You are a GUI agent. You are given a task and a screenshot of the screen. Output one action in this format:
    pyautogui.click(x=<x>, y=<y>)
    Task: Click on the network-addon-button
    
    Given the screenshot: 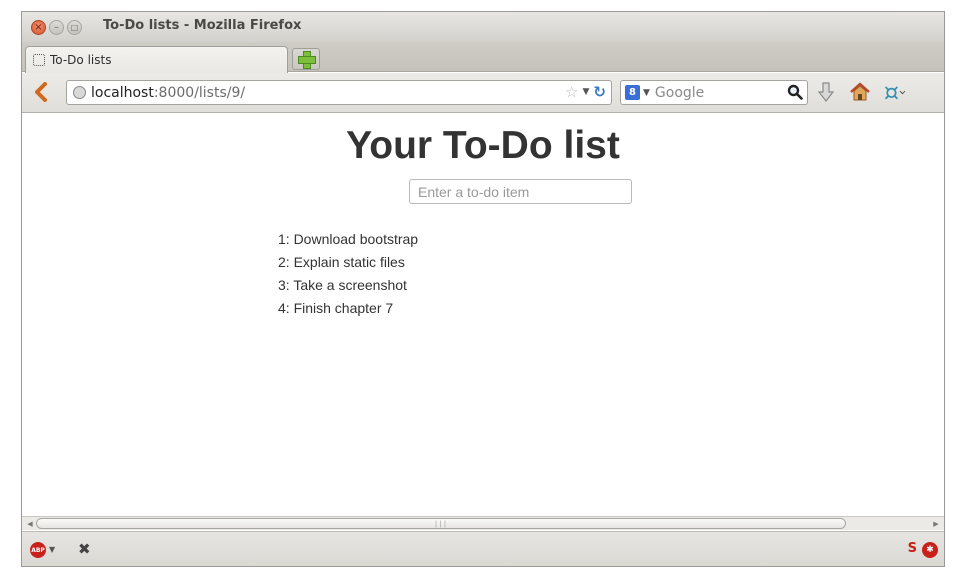 What is the action you would take?
    pyautogui.click(x=894, y=92)
    